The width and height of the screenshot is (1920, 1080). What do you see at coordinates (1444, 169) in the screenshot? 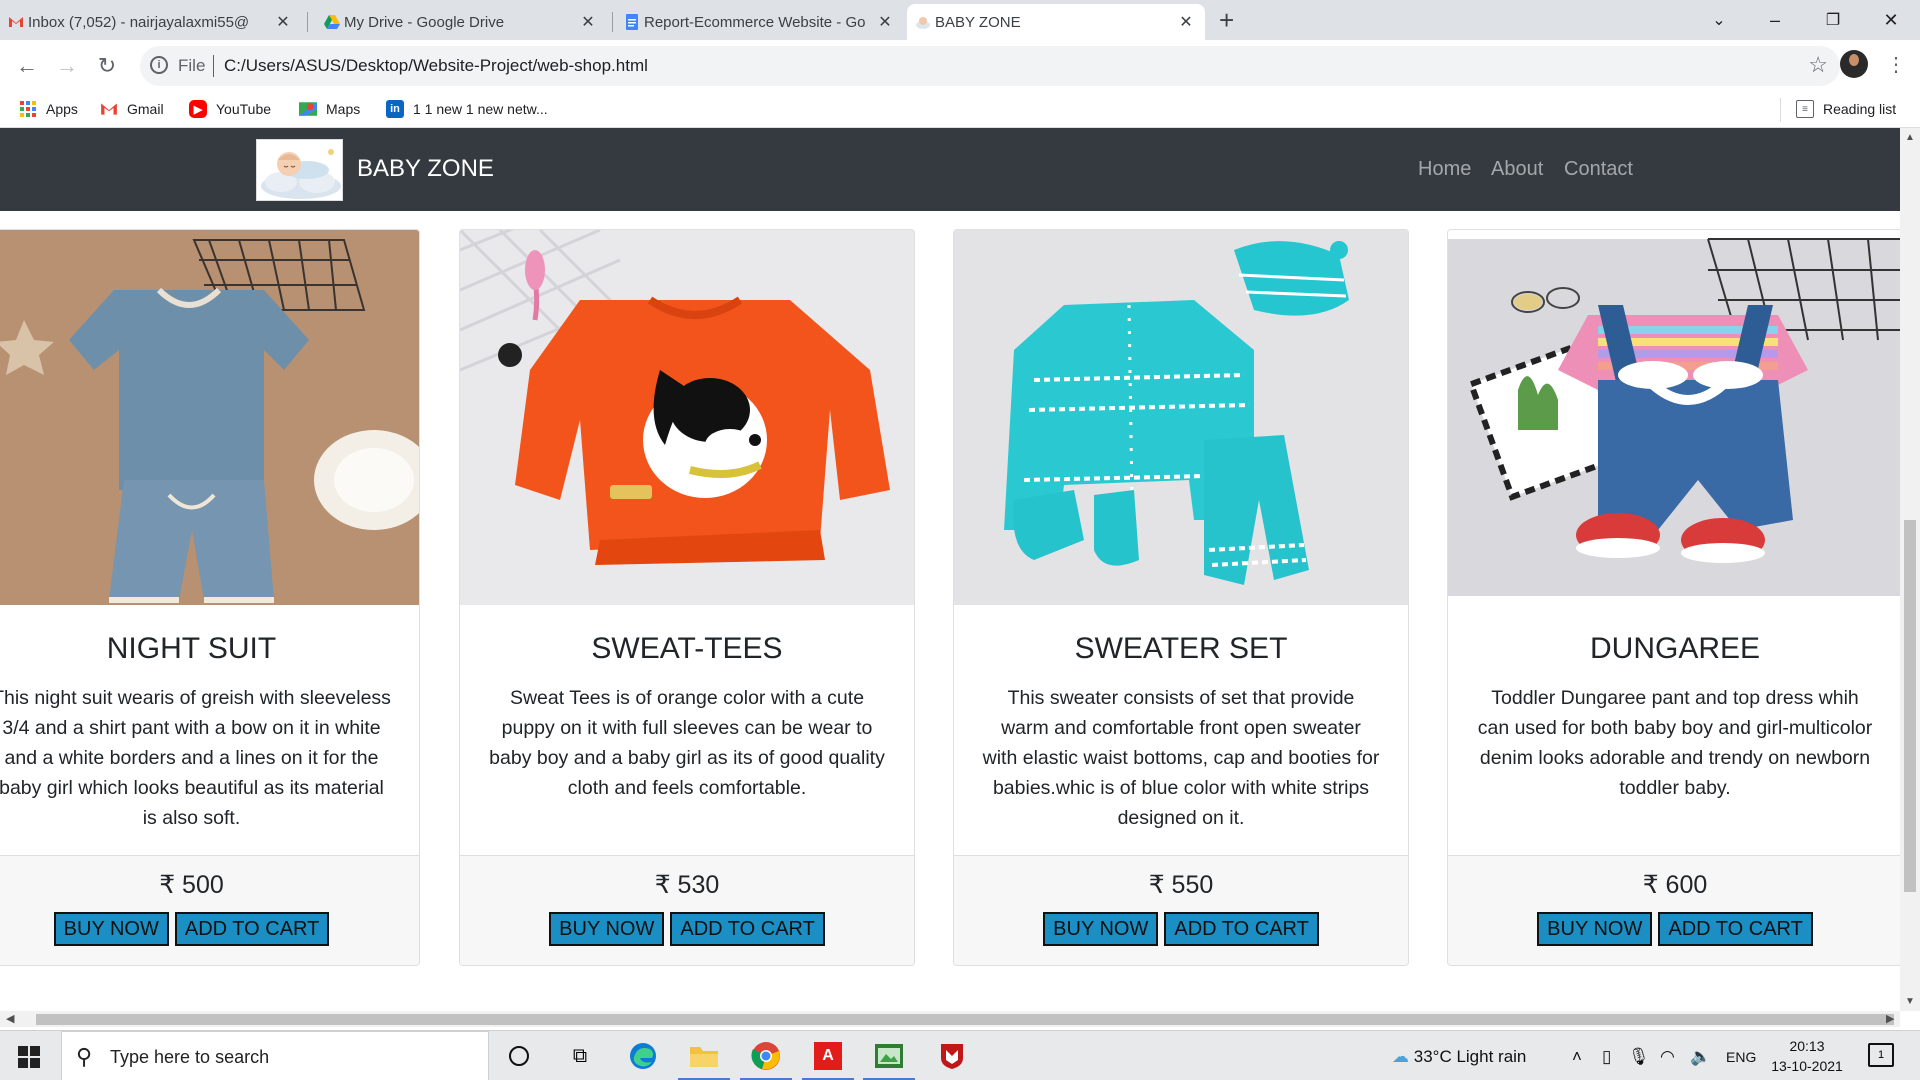
I see `nav-link-home: Home` at bounding box center [1444, 169].